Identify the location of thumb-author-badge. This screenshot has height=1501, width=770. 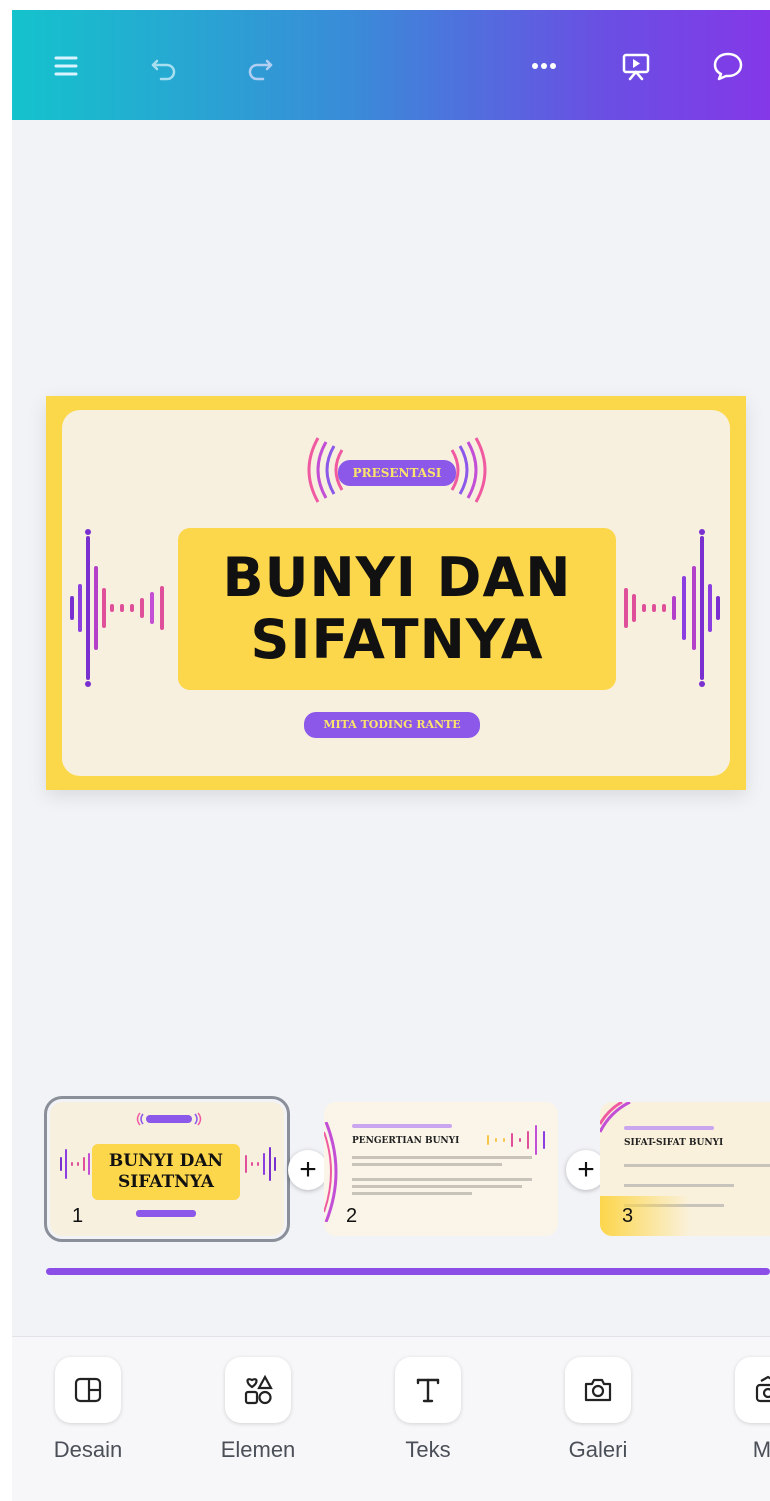
(166, 1213).